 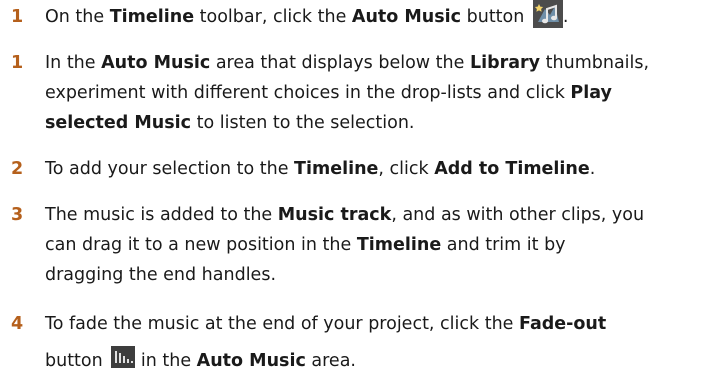 I want to click on ui-term: Music track, so click(x=334, y=215).